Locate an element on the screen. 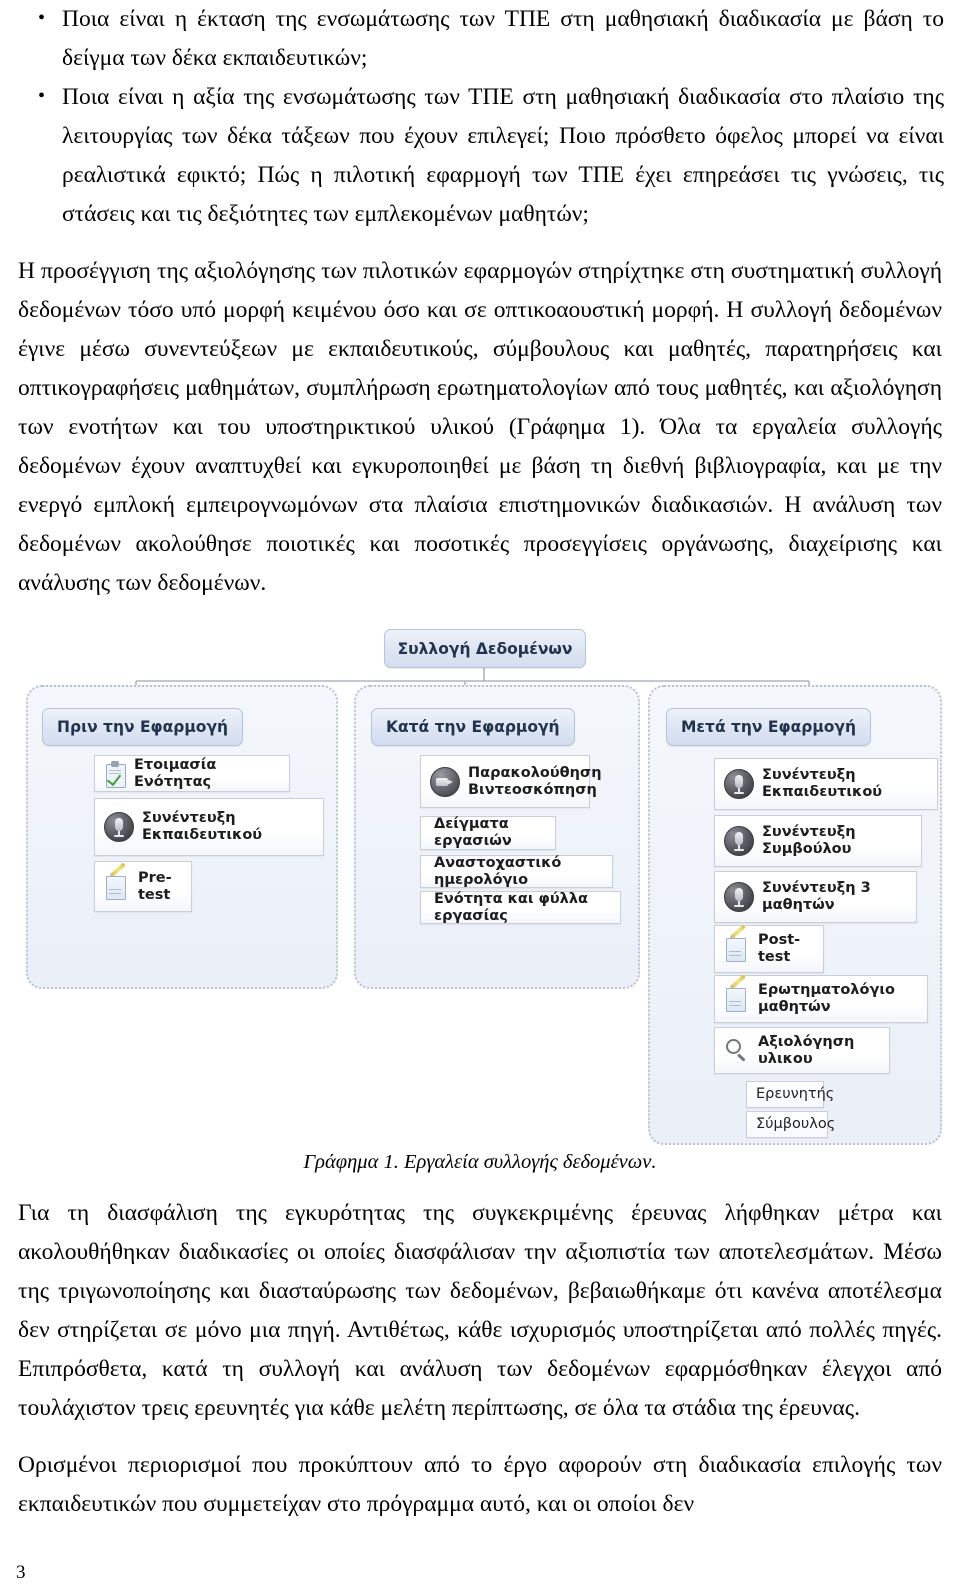 This screenshot has height=1590, width=960. diagram-leaf: Ετοιμασία Ενότητας is located at coordinates (192, 773).